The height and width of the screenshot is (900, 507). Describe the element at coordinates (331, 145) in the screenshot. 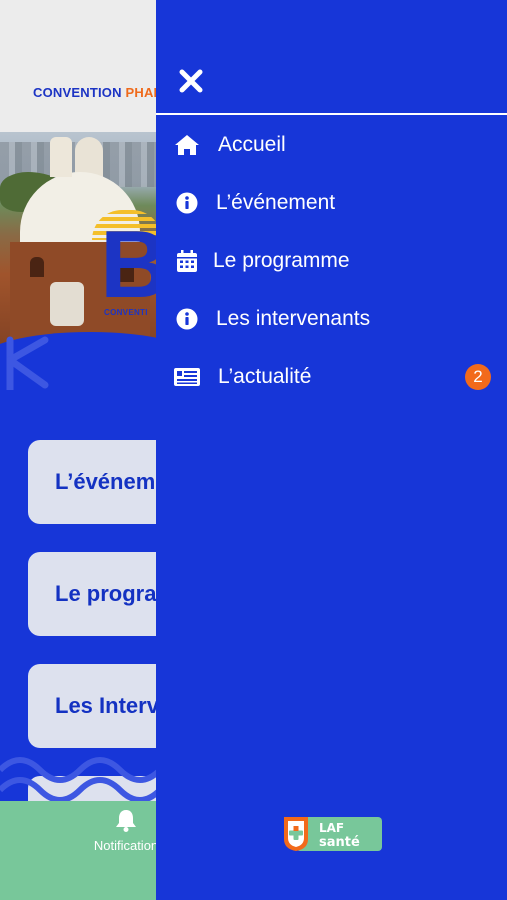

I see `drawer-item-accueil: Accueil` at that location.